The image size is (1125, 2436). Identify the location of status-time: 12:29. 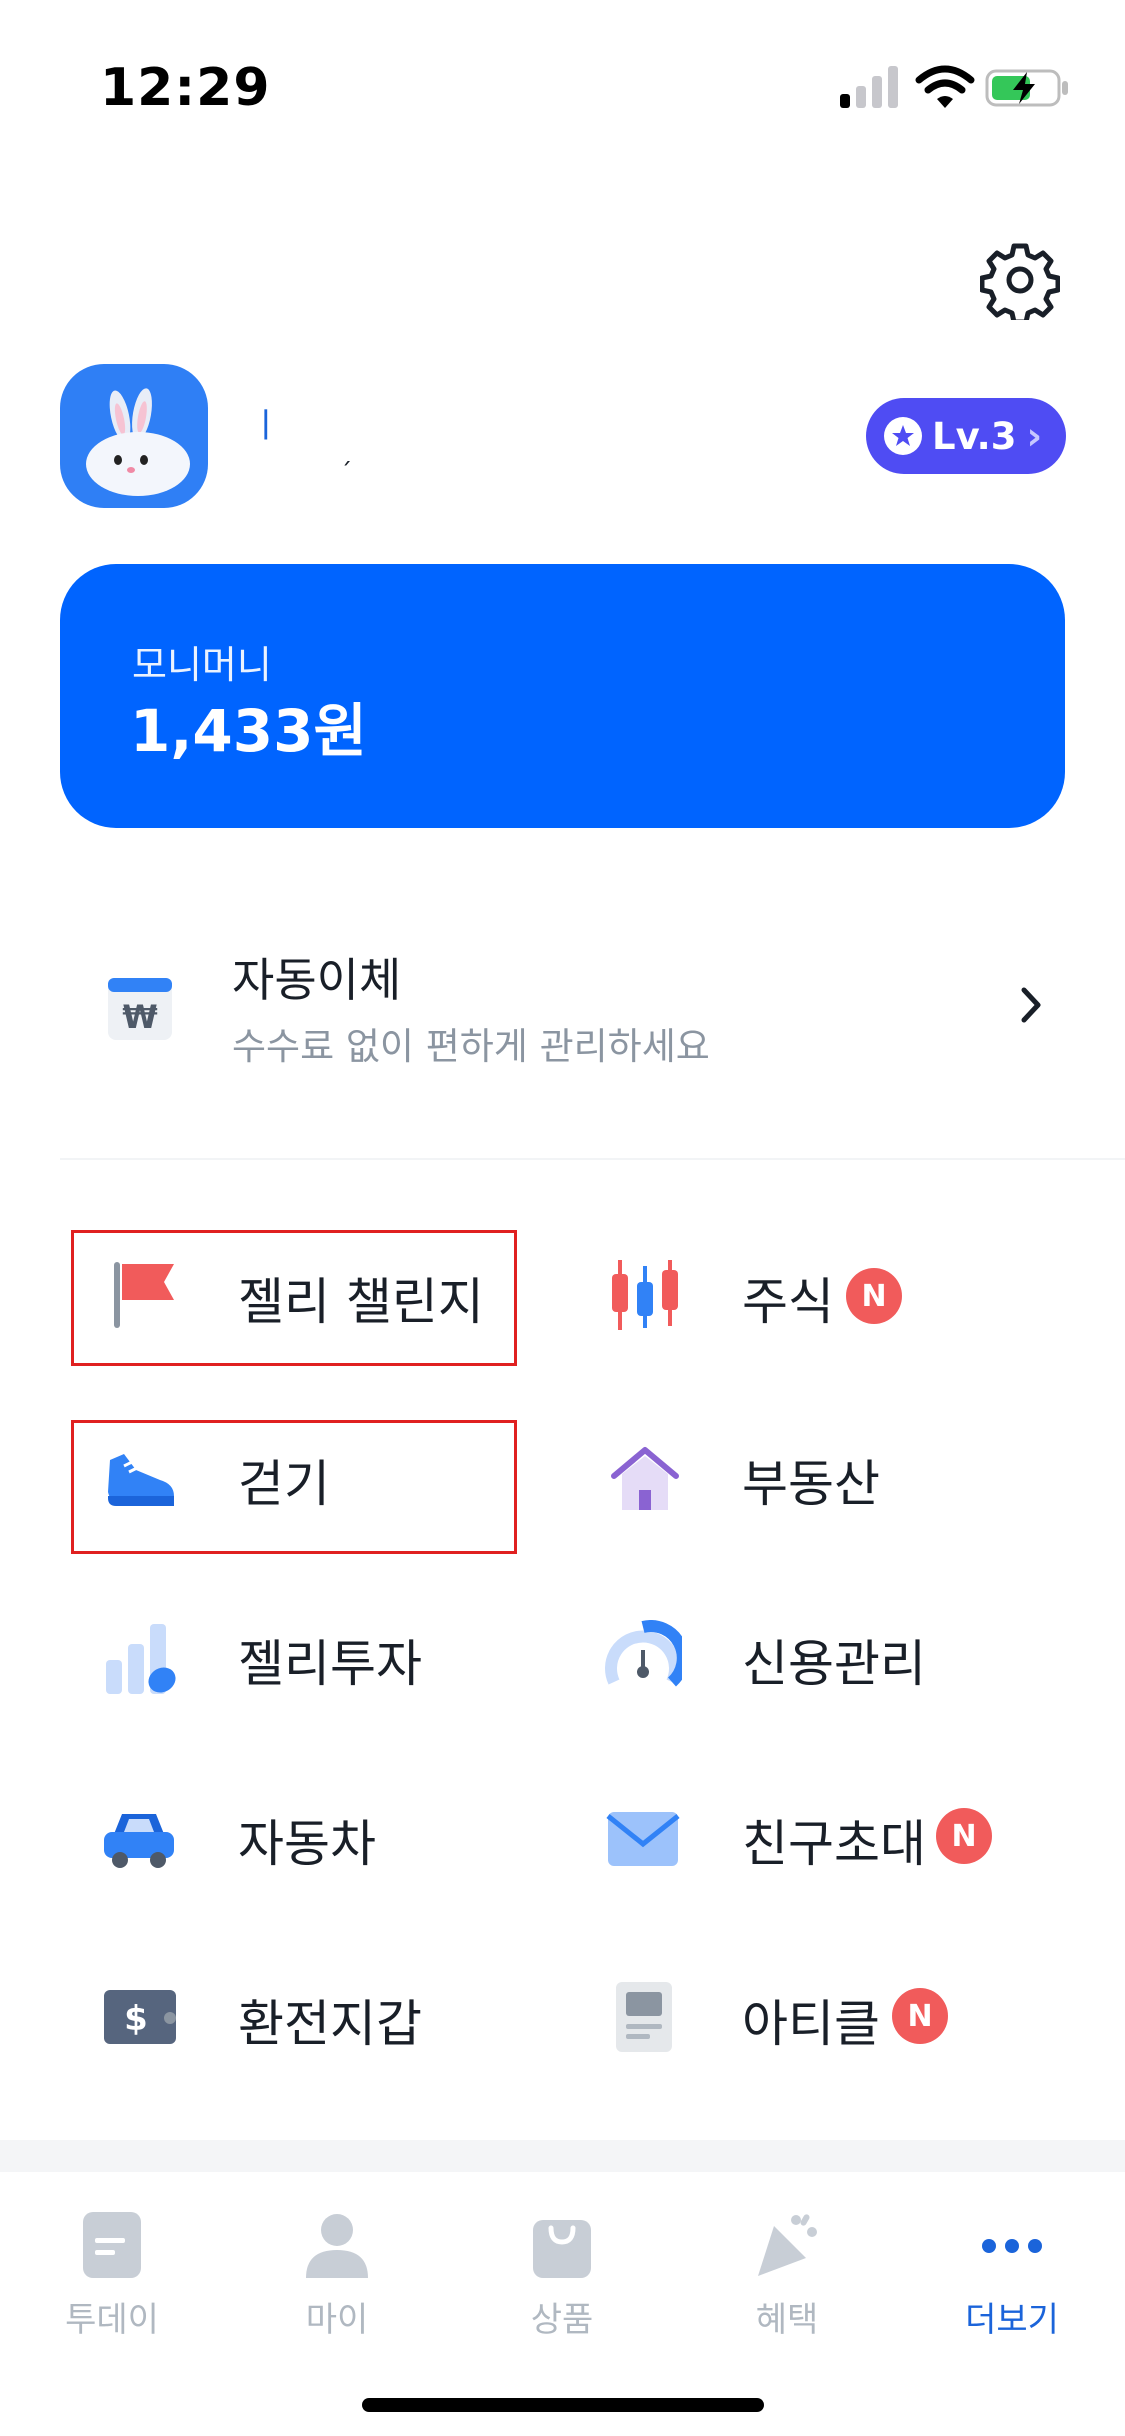
(185, 88).